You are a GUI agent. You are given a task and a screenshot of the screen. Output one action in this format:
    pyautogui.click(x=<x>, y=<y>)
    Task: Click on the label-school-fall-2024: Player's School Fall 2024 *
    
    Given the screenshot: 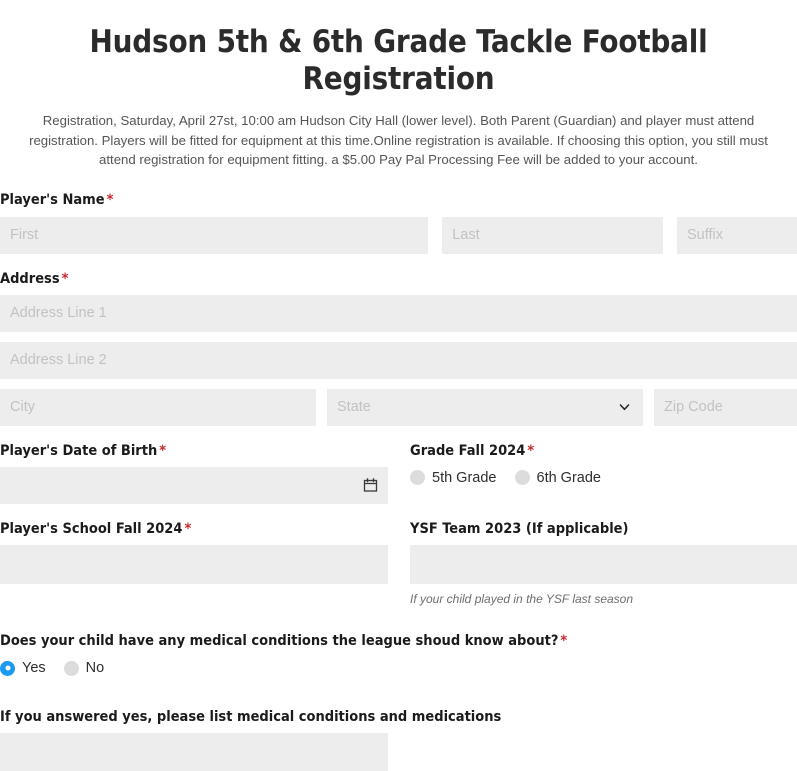 What is the action you would take?
    pyautogui.click(x=194, y=529)
    